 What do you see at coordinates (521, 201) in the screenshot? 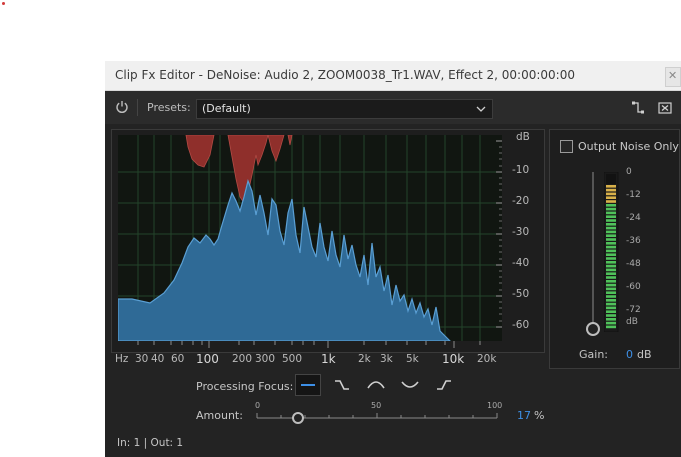
I see `db-label: -20` at bounding box center [521, 201].